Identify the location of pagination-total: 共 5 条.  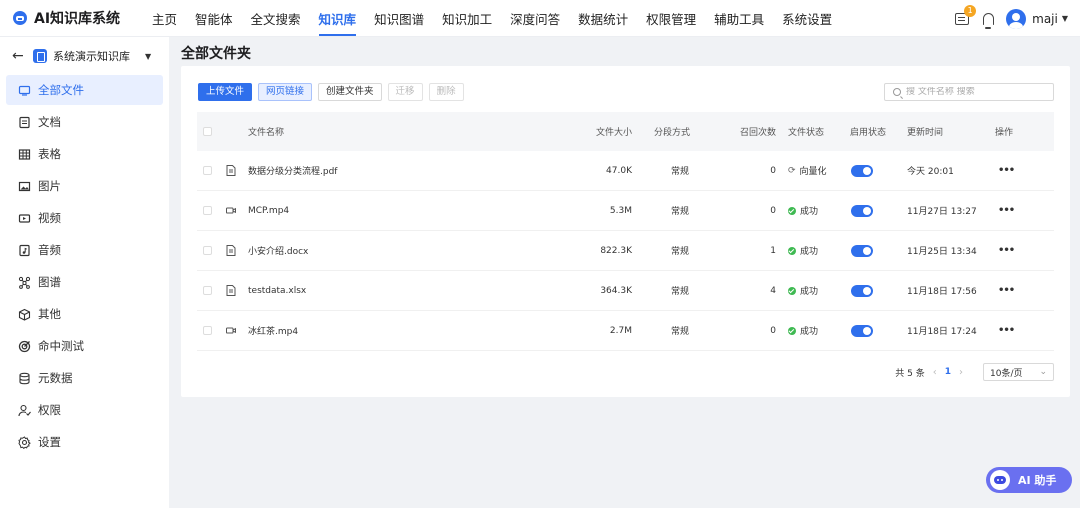
(910, 373).